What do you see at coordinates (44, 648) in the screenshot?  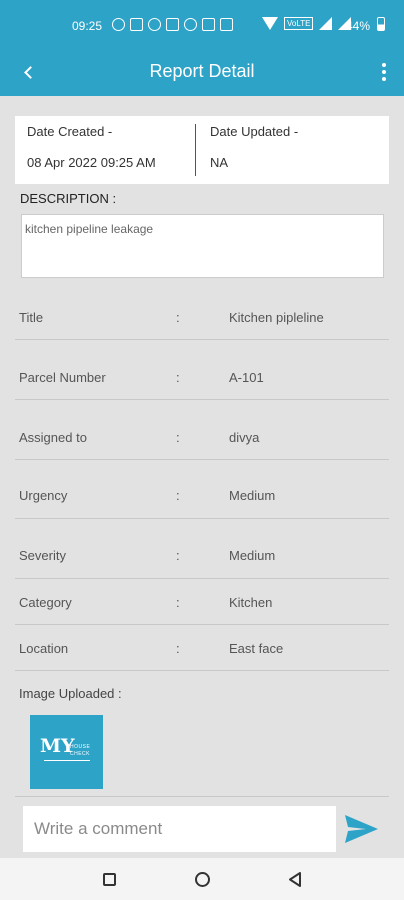 I see `detail-label: Location` at bounding box center [44, 648].